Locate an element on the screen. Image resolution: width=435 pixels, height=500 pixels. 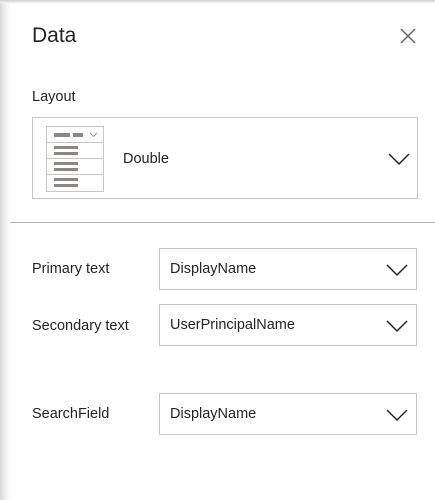
layout-double-thumbnail-icon is located at coordinates (75, 159).